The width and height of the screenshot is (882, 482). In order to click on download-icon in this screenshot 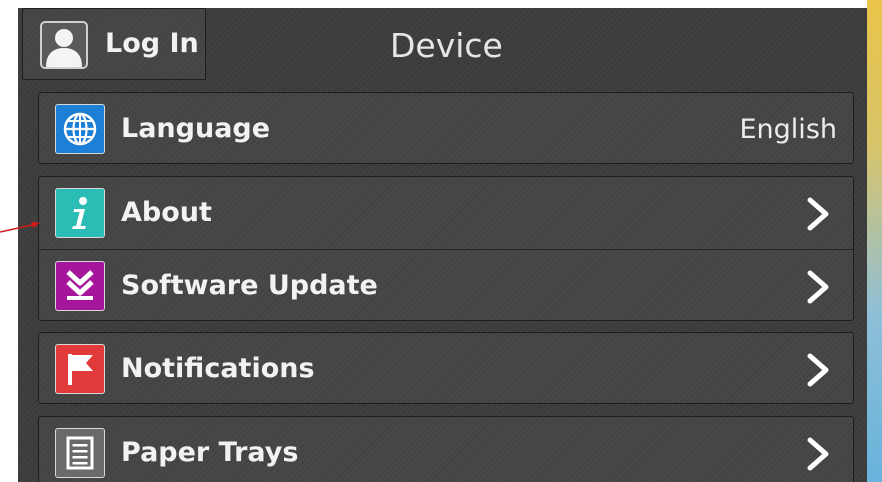, I will do `click(80, 286)`.